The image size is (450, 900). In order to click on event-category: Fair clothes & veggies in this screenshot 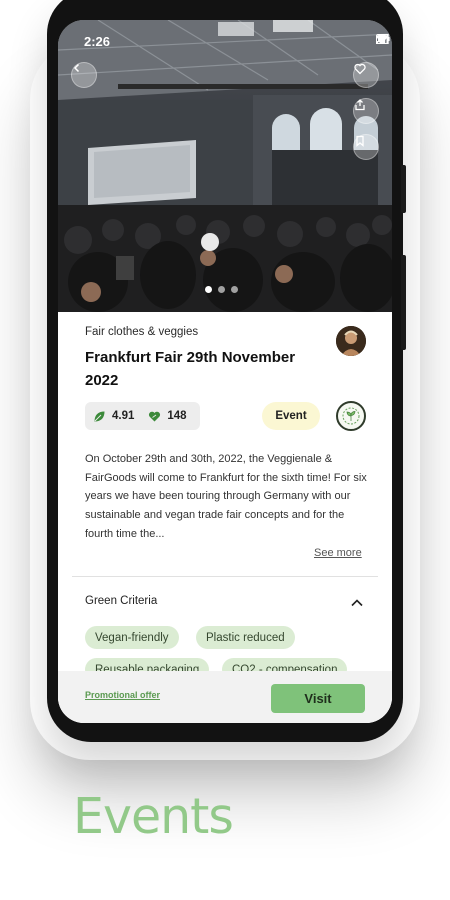, I will do `click(142, 332)`.